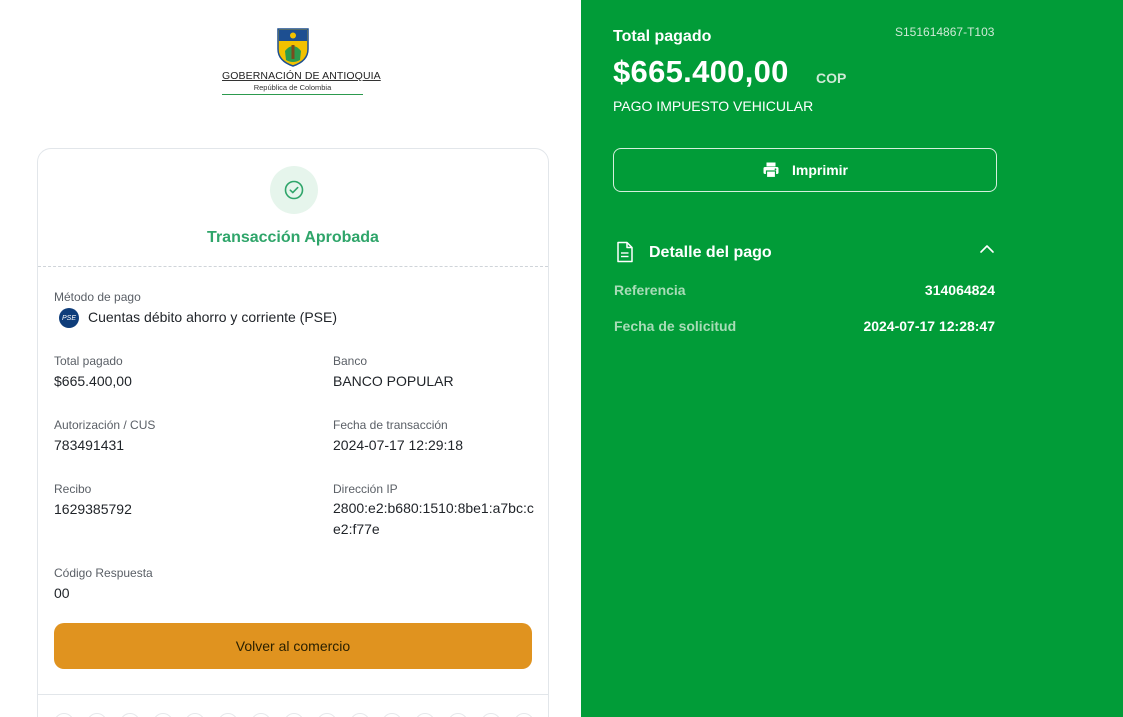  What do you see at coordinates (62, 593) in the screenshot?
I see `response-value: 00` at bounding box center [62, 593].